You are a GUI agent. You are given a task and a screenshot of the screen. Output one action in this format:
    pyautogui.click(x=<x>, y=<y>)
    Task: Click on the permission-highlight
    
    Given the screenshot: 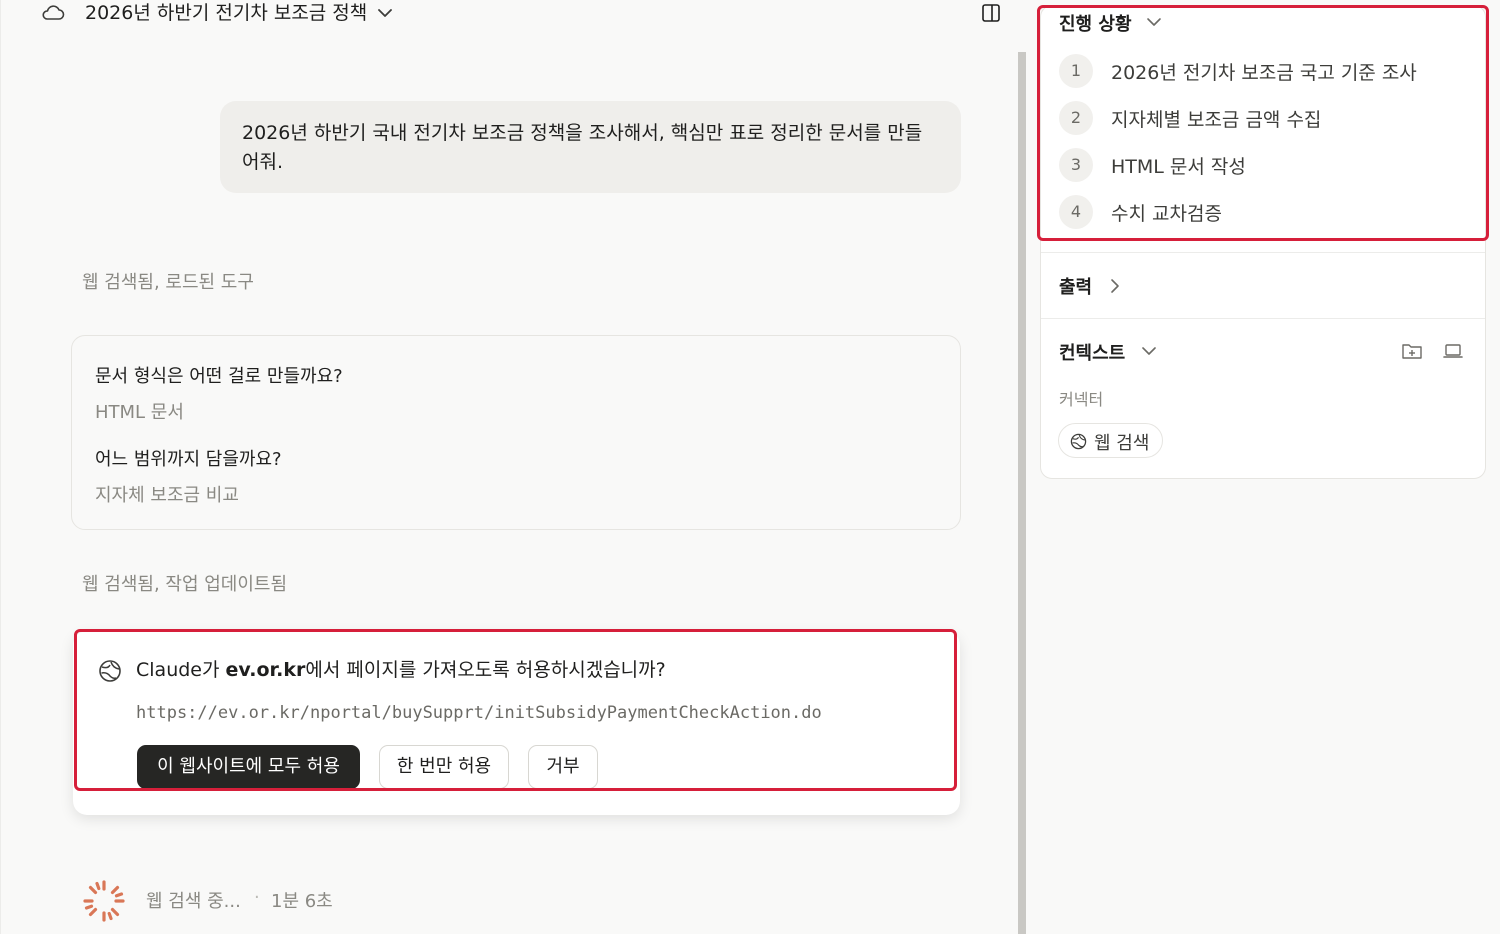 What is the action you would take?
    pyautogui.click(x=515, y=710)
    